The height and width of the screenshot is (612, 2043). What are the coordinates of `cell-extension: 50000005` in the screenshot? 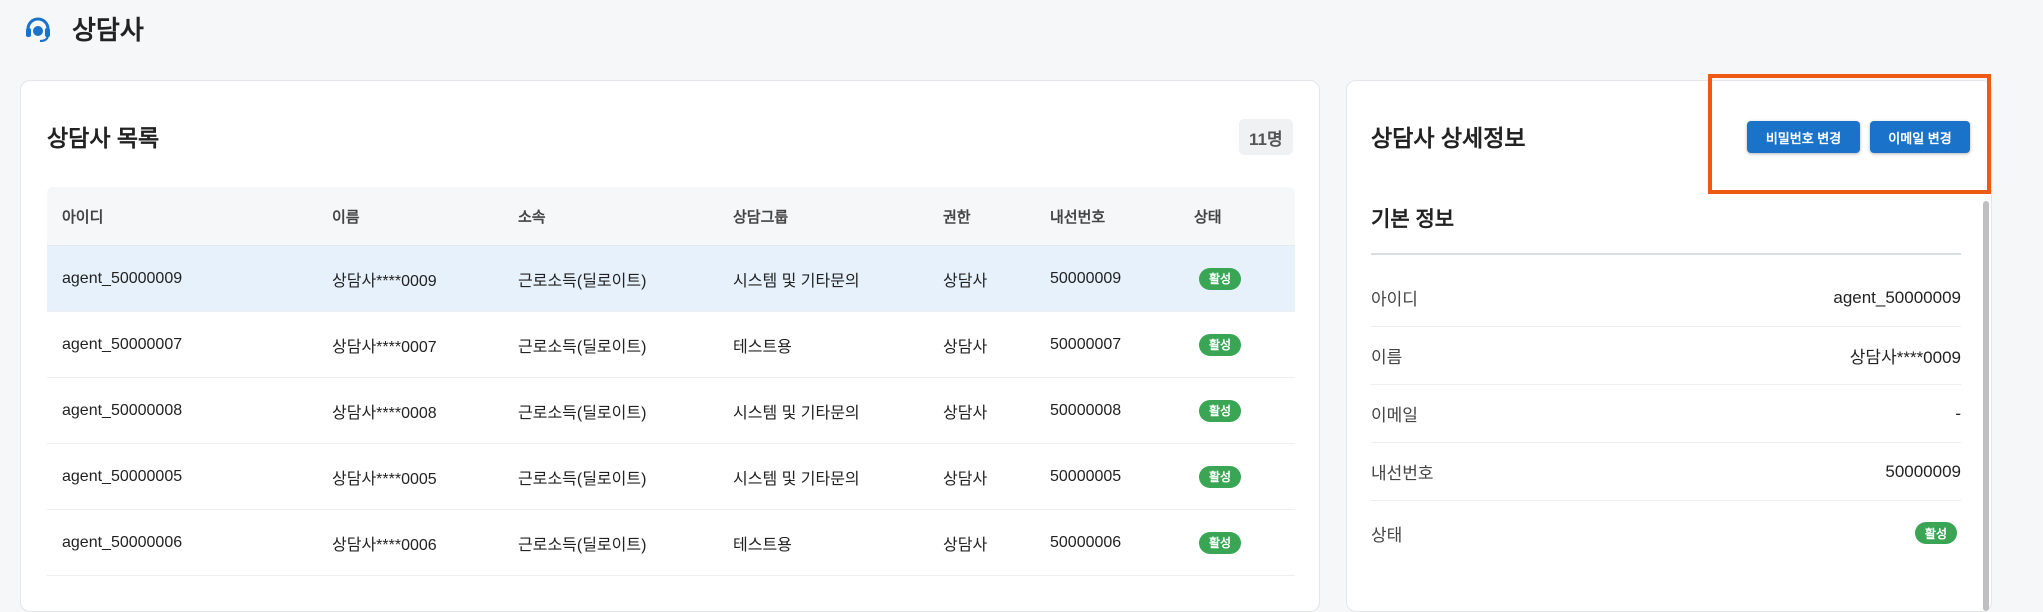 It's located at (1086, 476).